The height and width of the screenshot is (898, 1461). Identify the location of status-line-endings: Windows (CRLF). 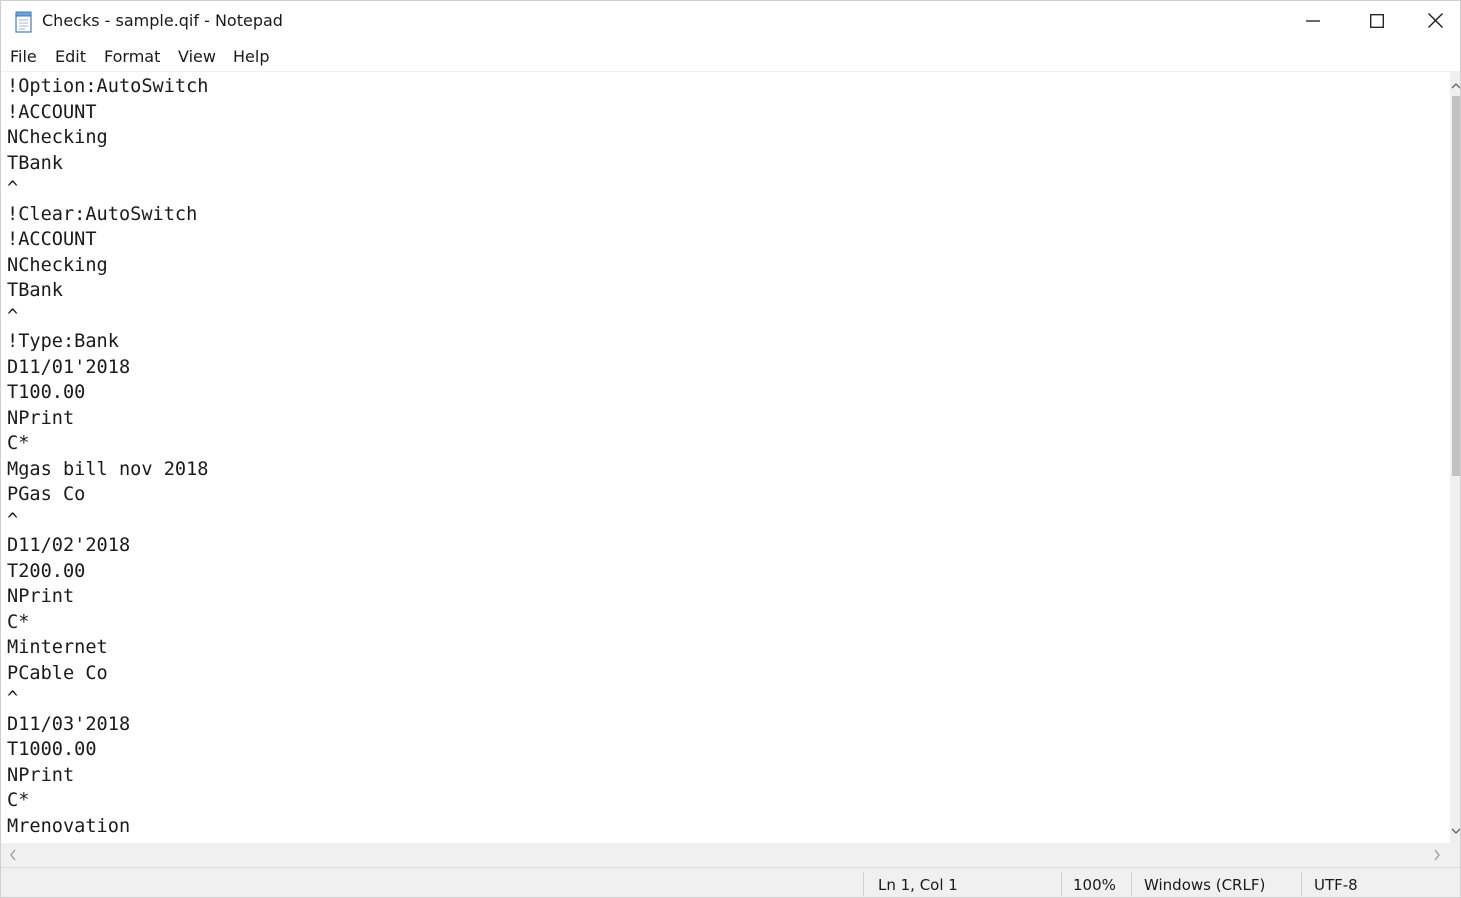
(1205, 885).